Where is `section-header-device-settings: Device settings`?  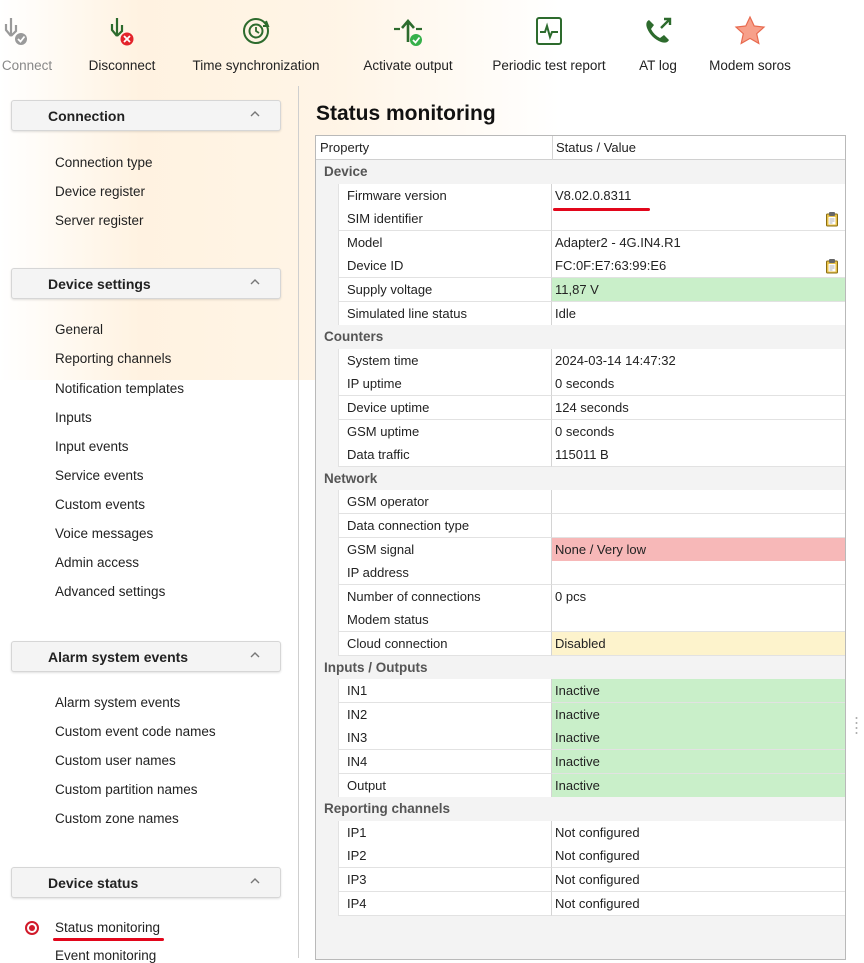
section-header-device-settings: Device settings is located at coordinates (146, 283).